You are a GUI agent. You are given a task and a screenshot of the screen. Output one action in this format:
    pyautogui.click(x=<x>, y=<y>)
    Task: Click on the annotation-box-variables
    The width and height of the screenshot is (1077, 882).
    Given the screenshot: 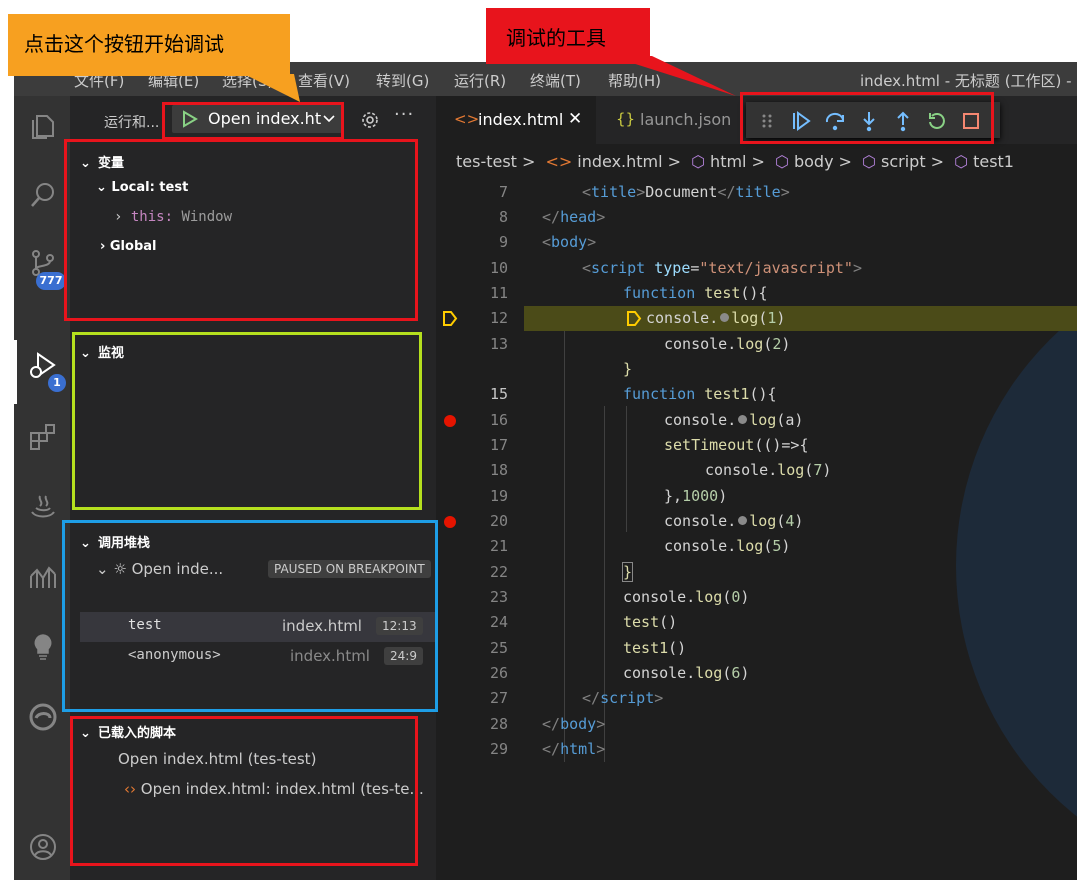 What is the action you would take?
    pyautogui.click(x=241, y=230)
    